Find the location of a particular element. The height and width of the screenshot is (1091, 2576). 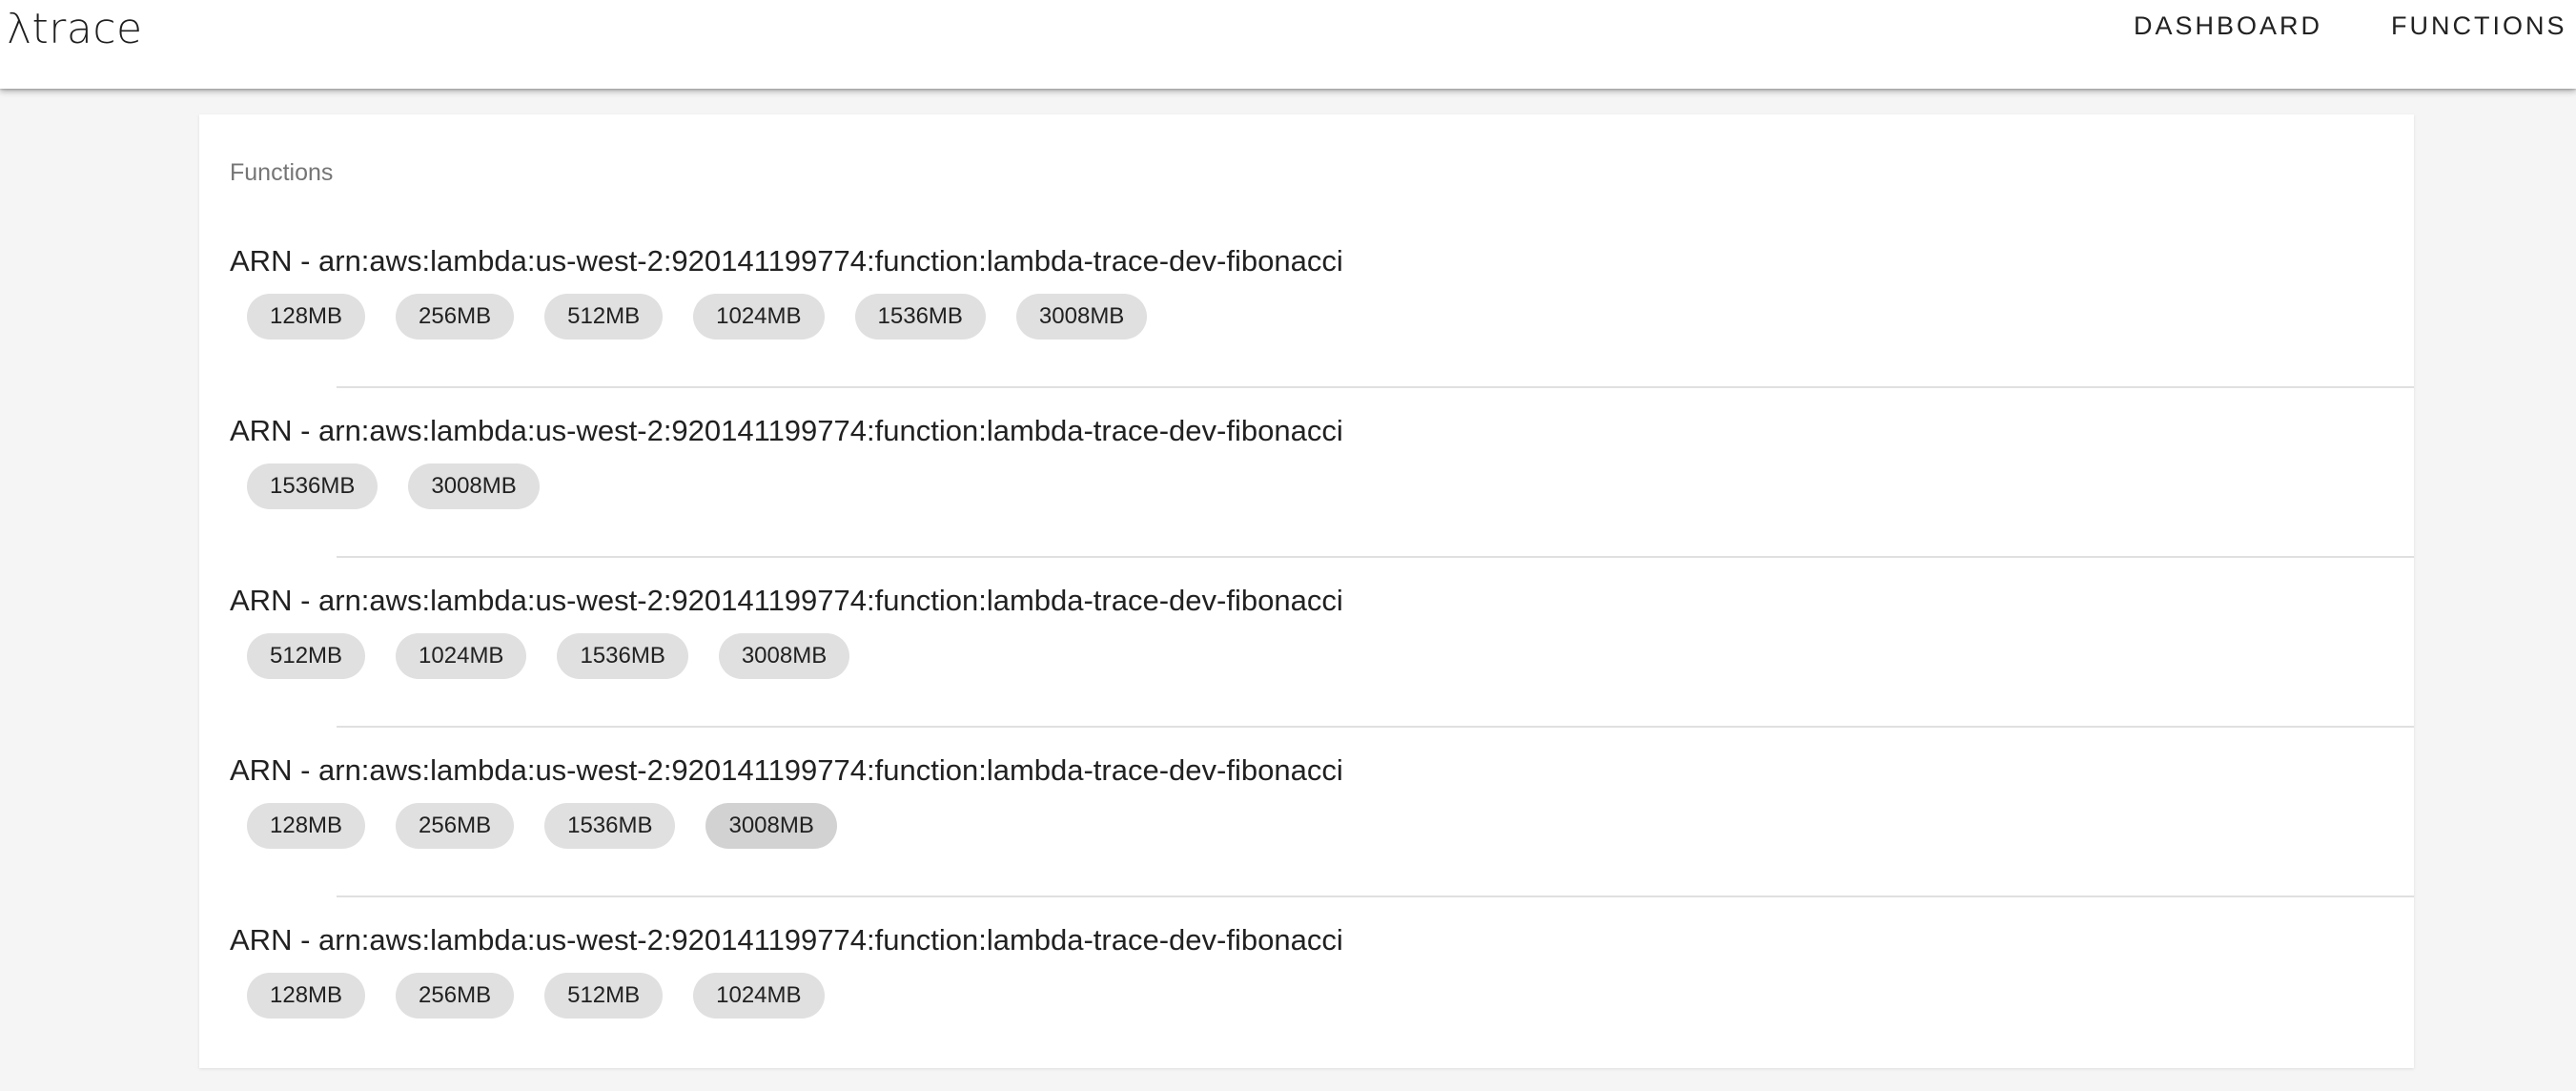

nav-dashboard-link: DASHBOARD is located at coordinates (2228, 26).